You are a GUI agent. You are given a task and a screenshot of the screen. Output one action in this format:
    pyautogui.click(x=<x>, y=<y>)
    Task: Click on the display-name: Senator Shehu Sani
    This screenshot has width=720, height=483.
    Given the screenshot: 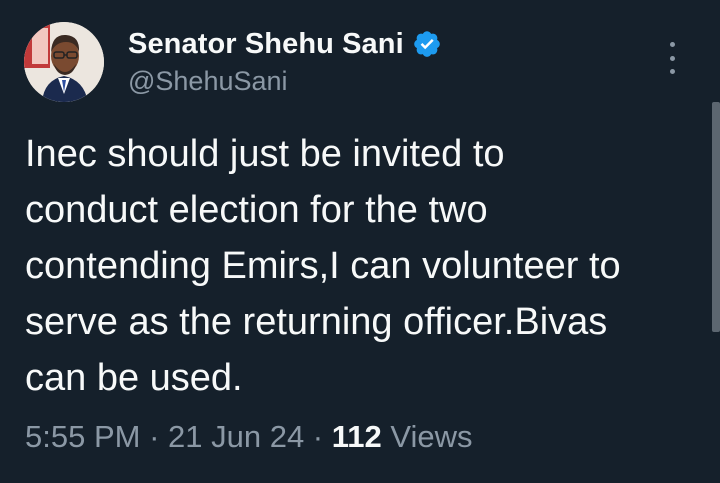 What is the action you would take?
    pyautogui.click(x=266, y=44)
    